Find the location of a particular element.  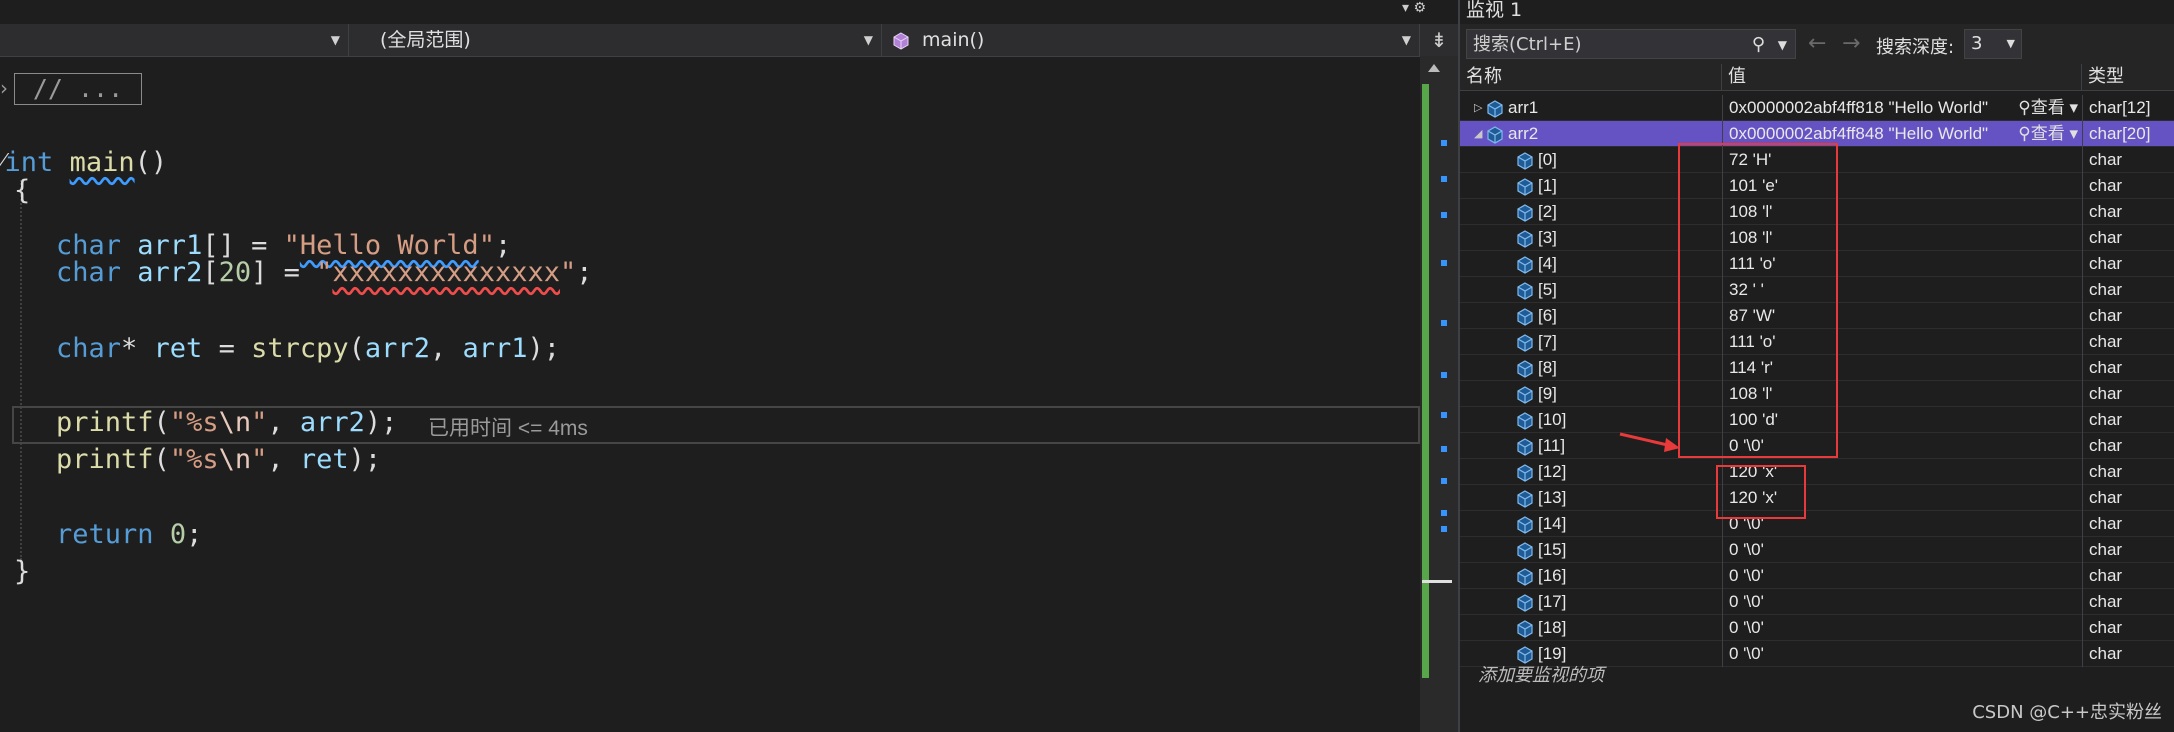

function-combo: main() ▼ is located at coordinates (1152, 40).